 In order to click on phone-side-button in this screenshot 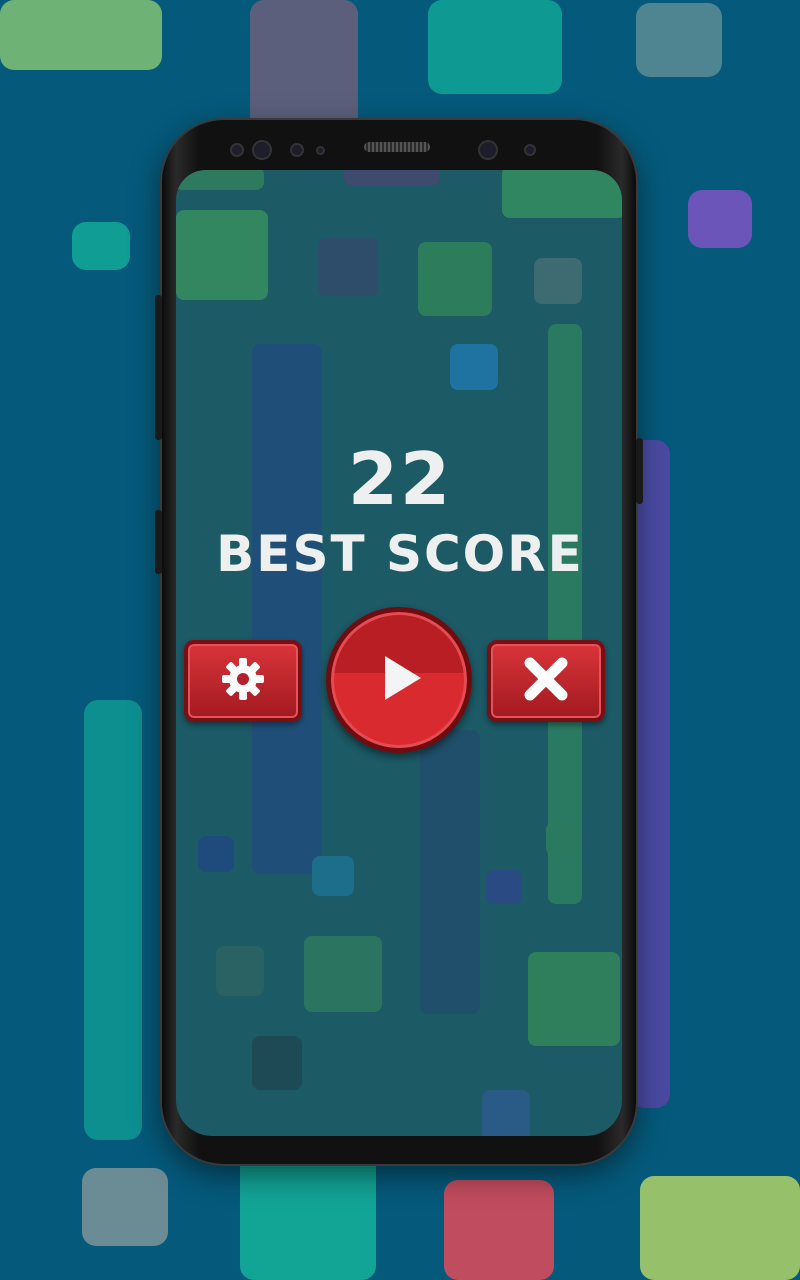, I will do `click(158, 367)`.